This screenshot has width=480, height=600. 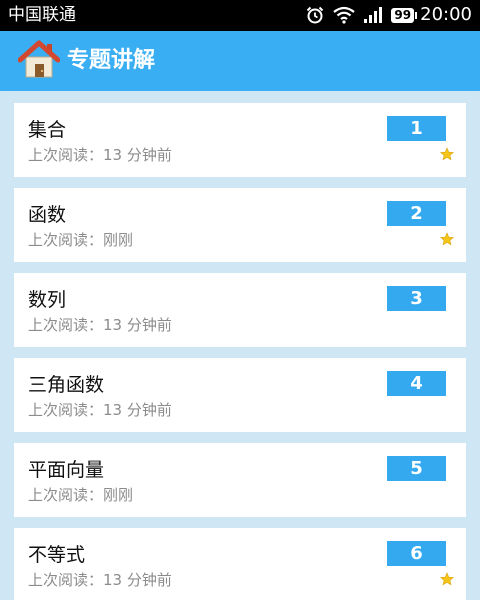 What do you see at coordinates (240, 310) in the screenshot?
I see `topic-card-3: 数列 上次阅读：13 分钟前 3` at bounding box center [240, 310].